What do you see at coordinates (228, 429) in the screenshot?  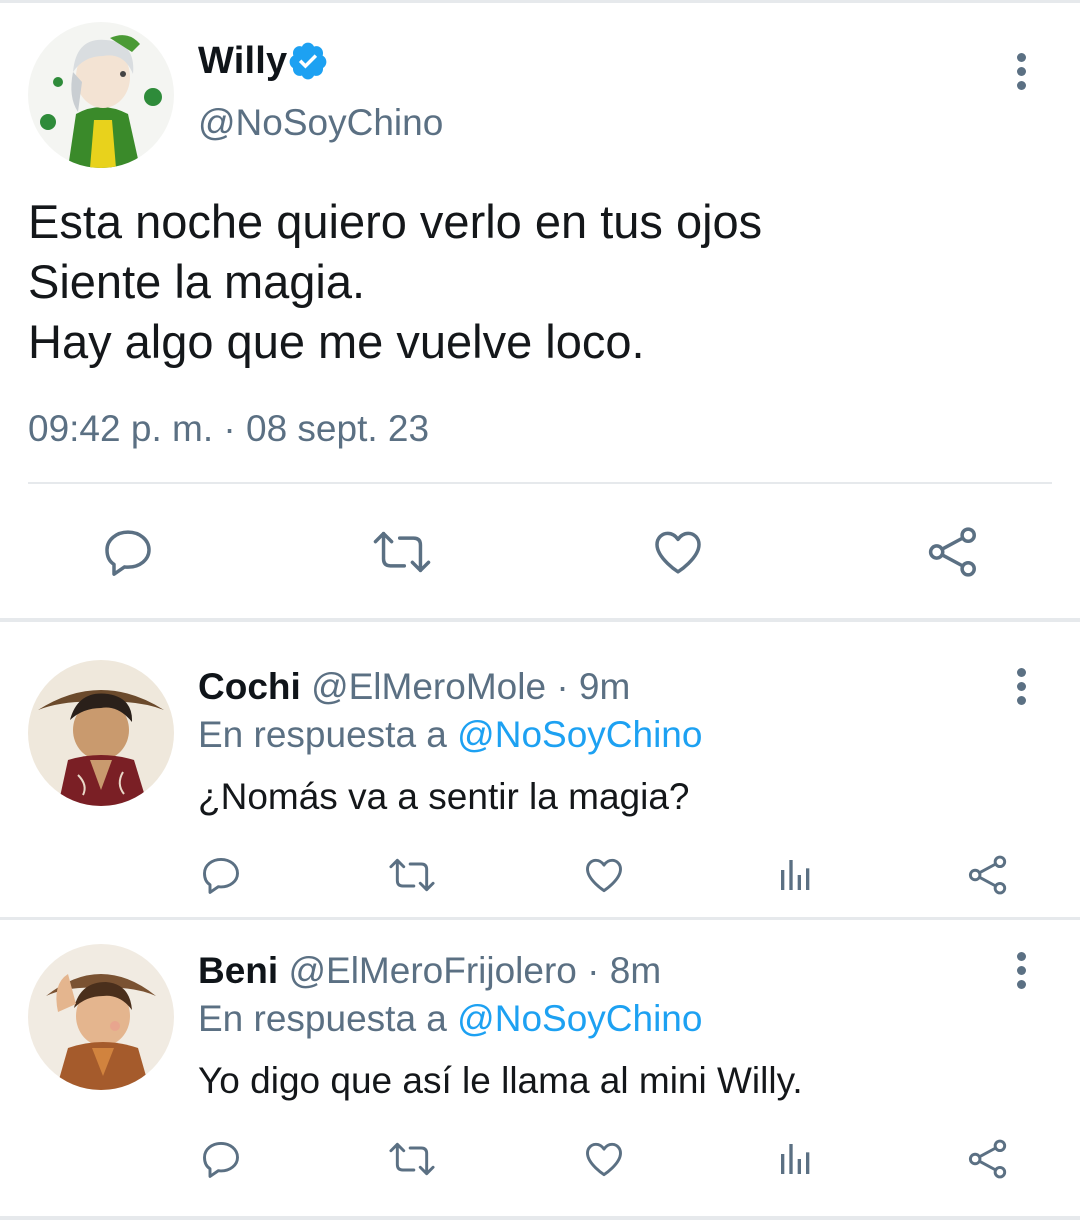 I see `tweet-timestamp: 09:42 p. m. · 08 sept. 23` at bounding box center [228, 429].